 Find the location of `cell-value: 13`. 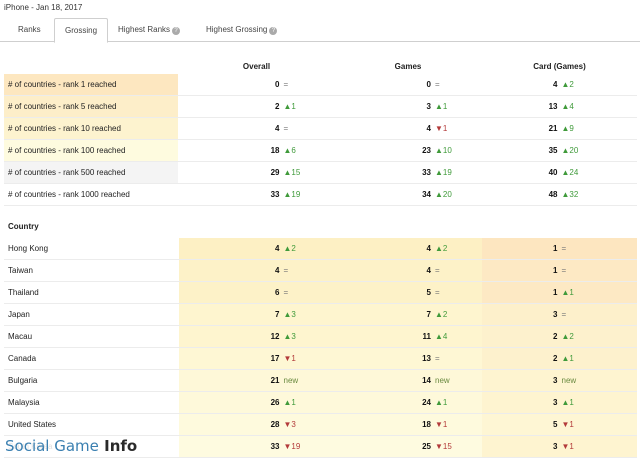

cell-value: 13 is located at coordinates (426, 358).